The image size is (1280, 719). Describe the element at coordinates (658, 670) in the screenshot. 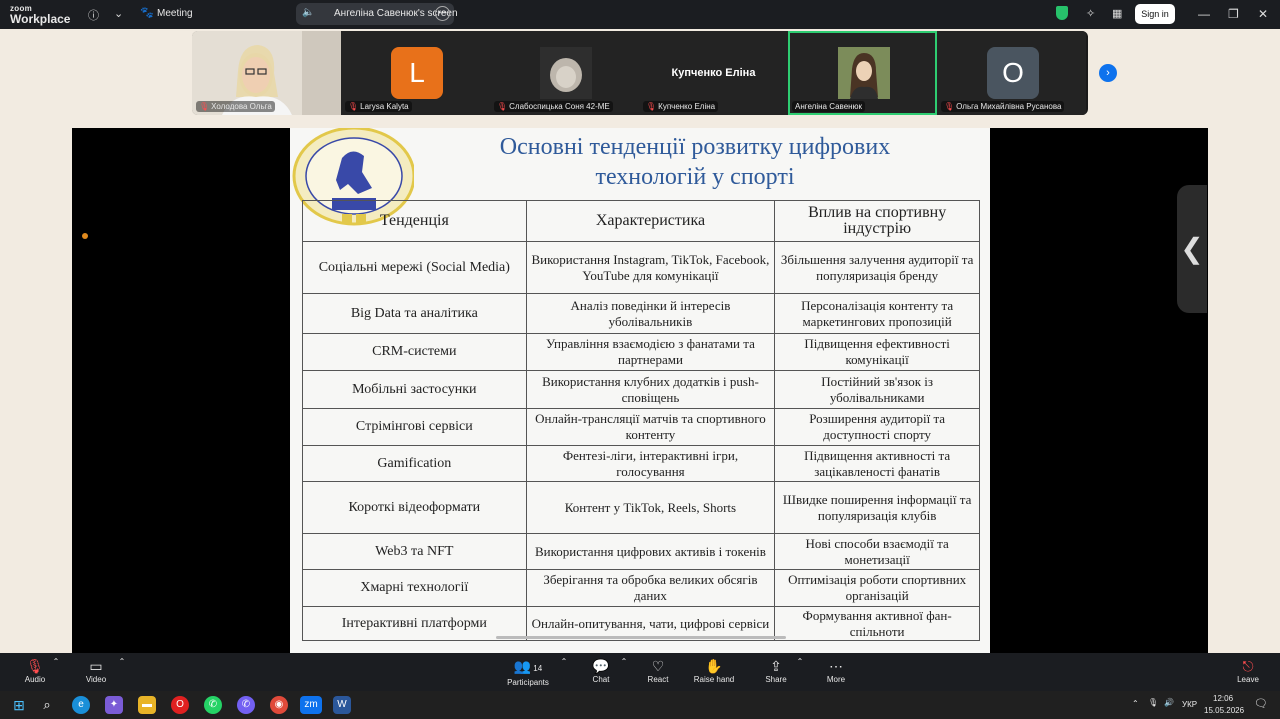

I see `react-button: ♡ React` at that location.